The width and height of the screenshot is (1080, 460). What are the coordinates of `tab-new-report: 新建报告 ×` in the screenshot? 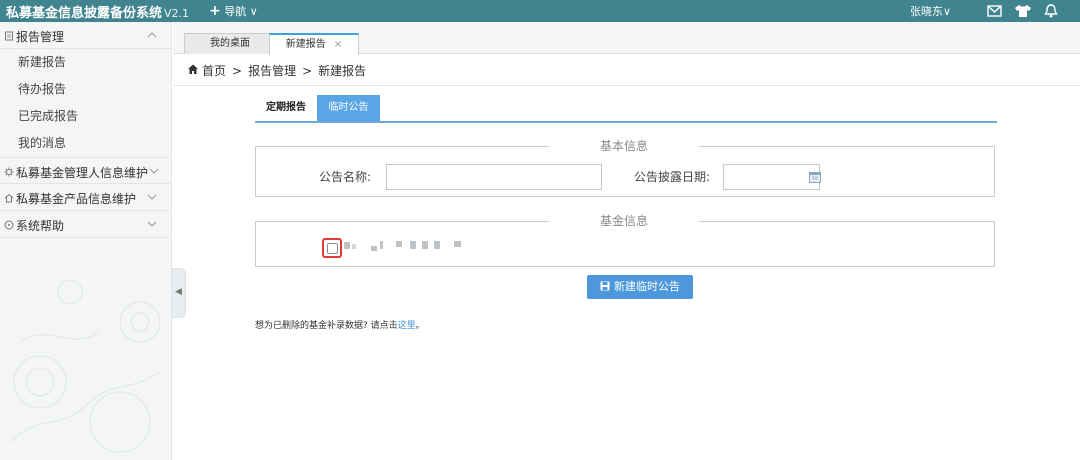 It's located at (314, 44).